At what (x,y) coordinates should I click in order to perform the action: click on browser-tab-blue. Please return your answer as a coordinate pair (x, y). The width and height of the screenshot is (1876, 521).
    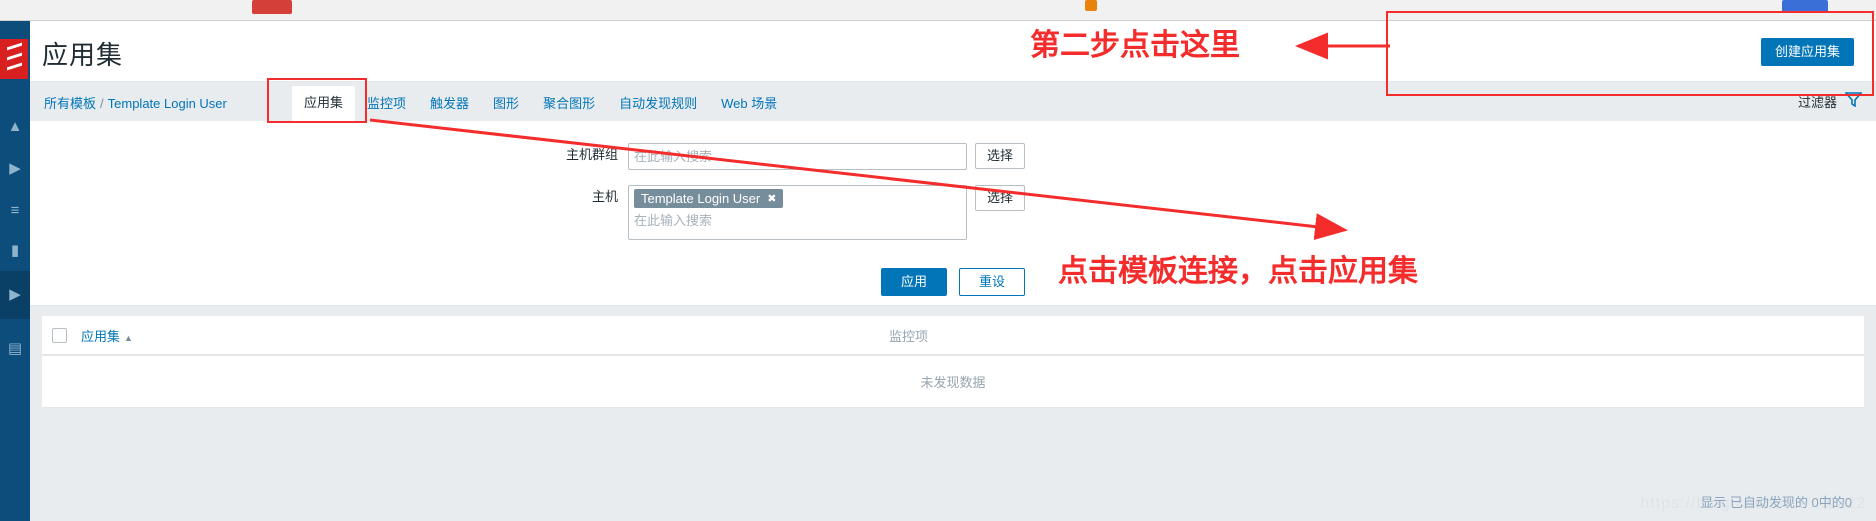
    Looking at the image, I should click on (1805, 6).